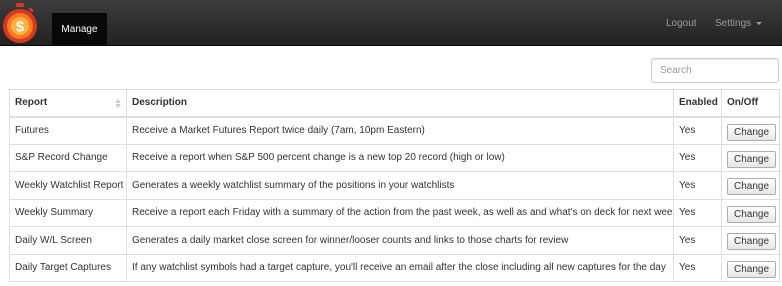 This screenshot has width=782, height=286. What do you see at coordinates (715, 70) in the screenshot?
I see `search-input` at bounding box center [715, 70].